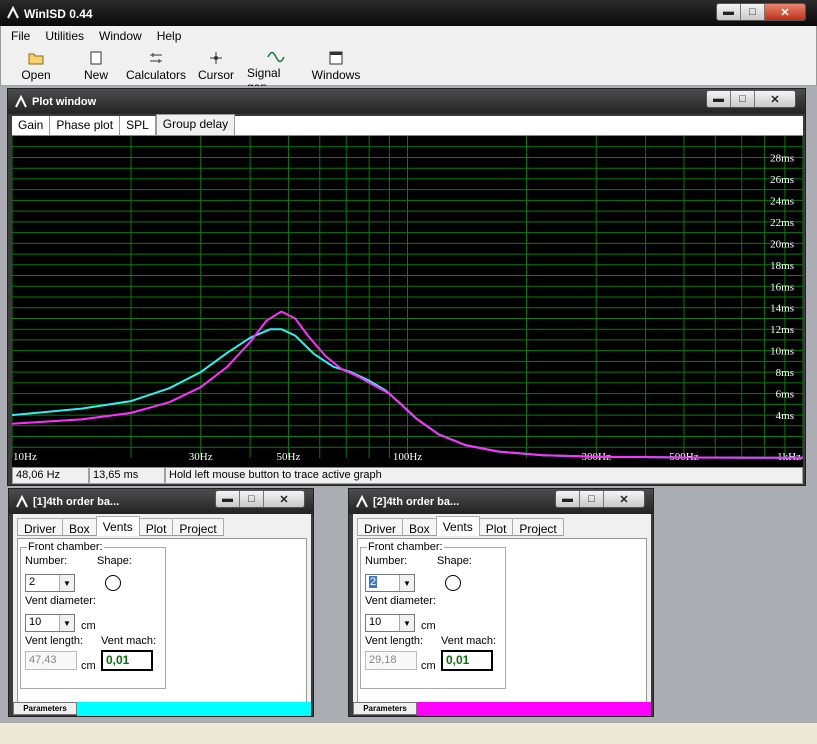 The height and width of the screenshot is (744, 817). Describe the element at coordinates (36, 67) in the screenshot. I see `open-button: Open` at that location.